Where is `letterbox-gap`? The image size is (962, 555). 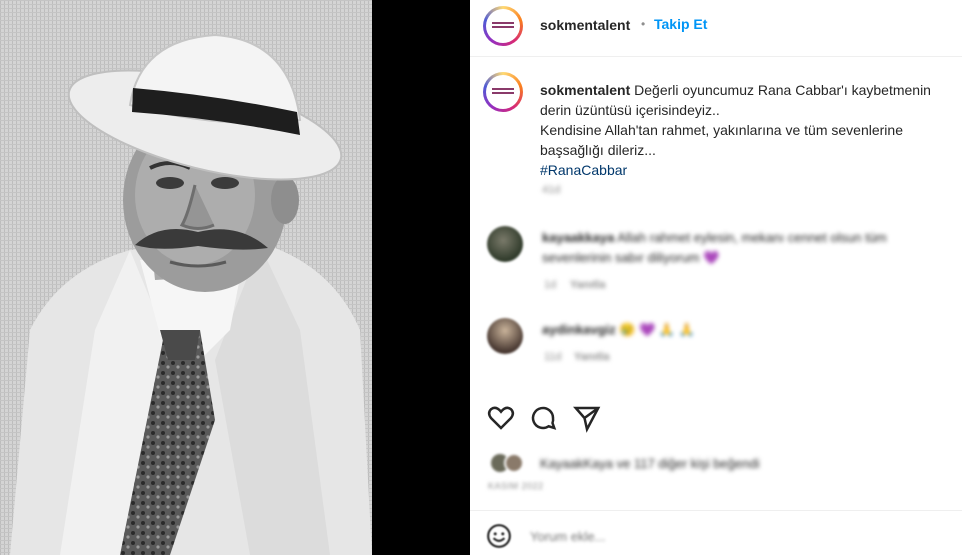
letterbox-gap is located at coordinates (421, 277).